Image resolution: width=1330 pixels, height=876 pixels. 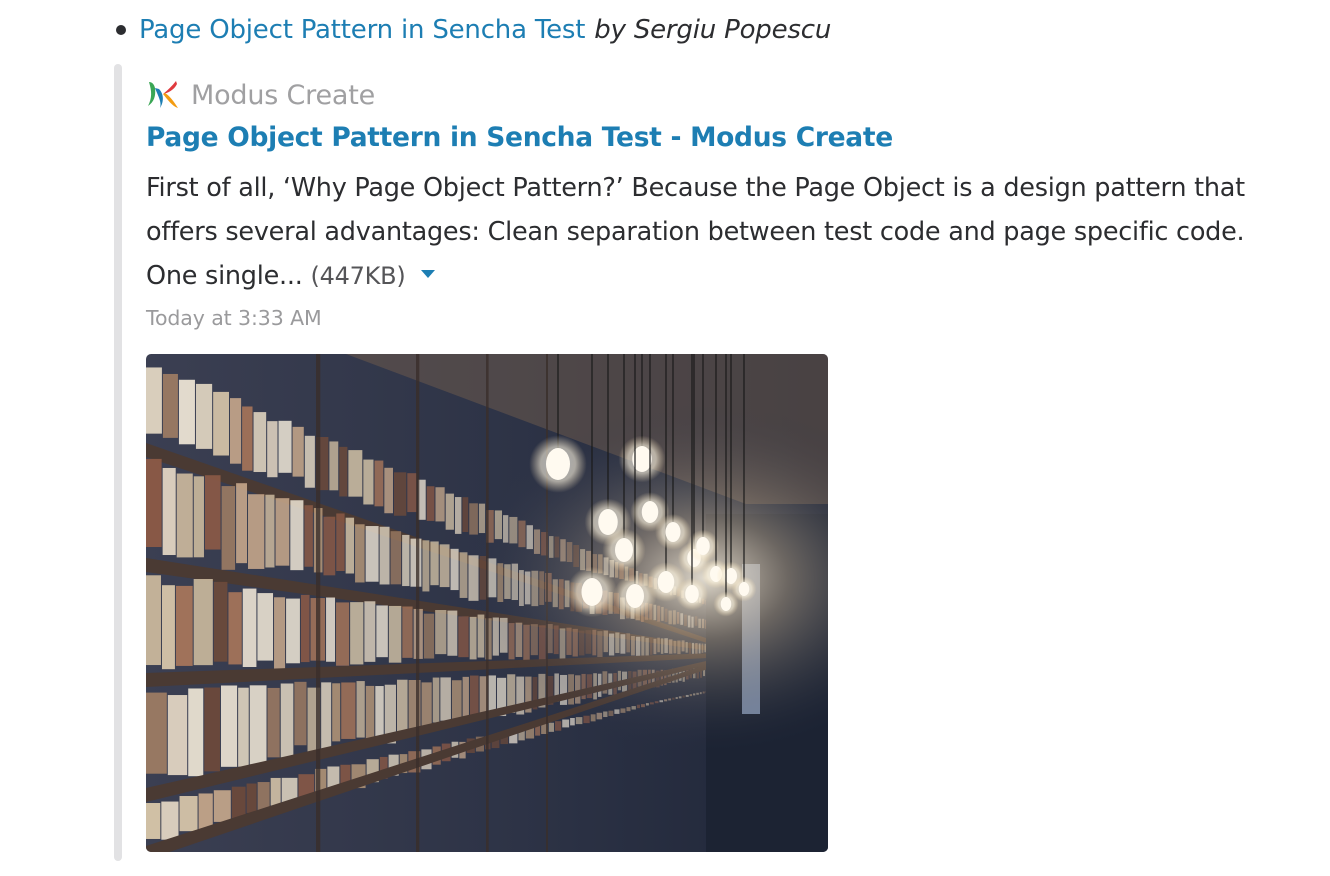 I want to click on post-link: Page Object Pattern in Sencha Test, so click(x=362, y=30).